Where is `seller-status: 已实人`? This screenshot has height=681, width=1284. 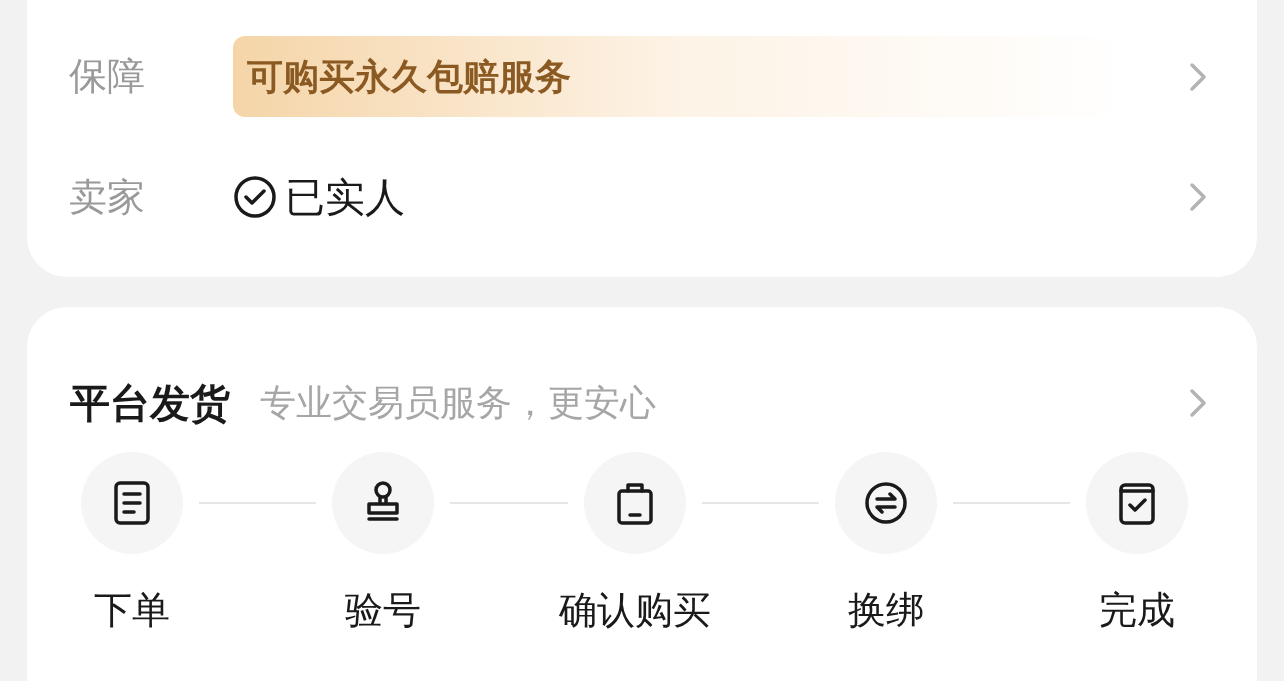
seller-status: 已实人 is located at coordinates (345, 197).